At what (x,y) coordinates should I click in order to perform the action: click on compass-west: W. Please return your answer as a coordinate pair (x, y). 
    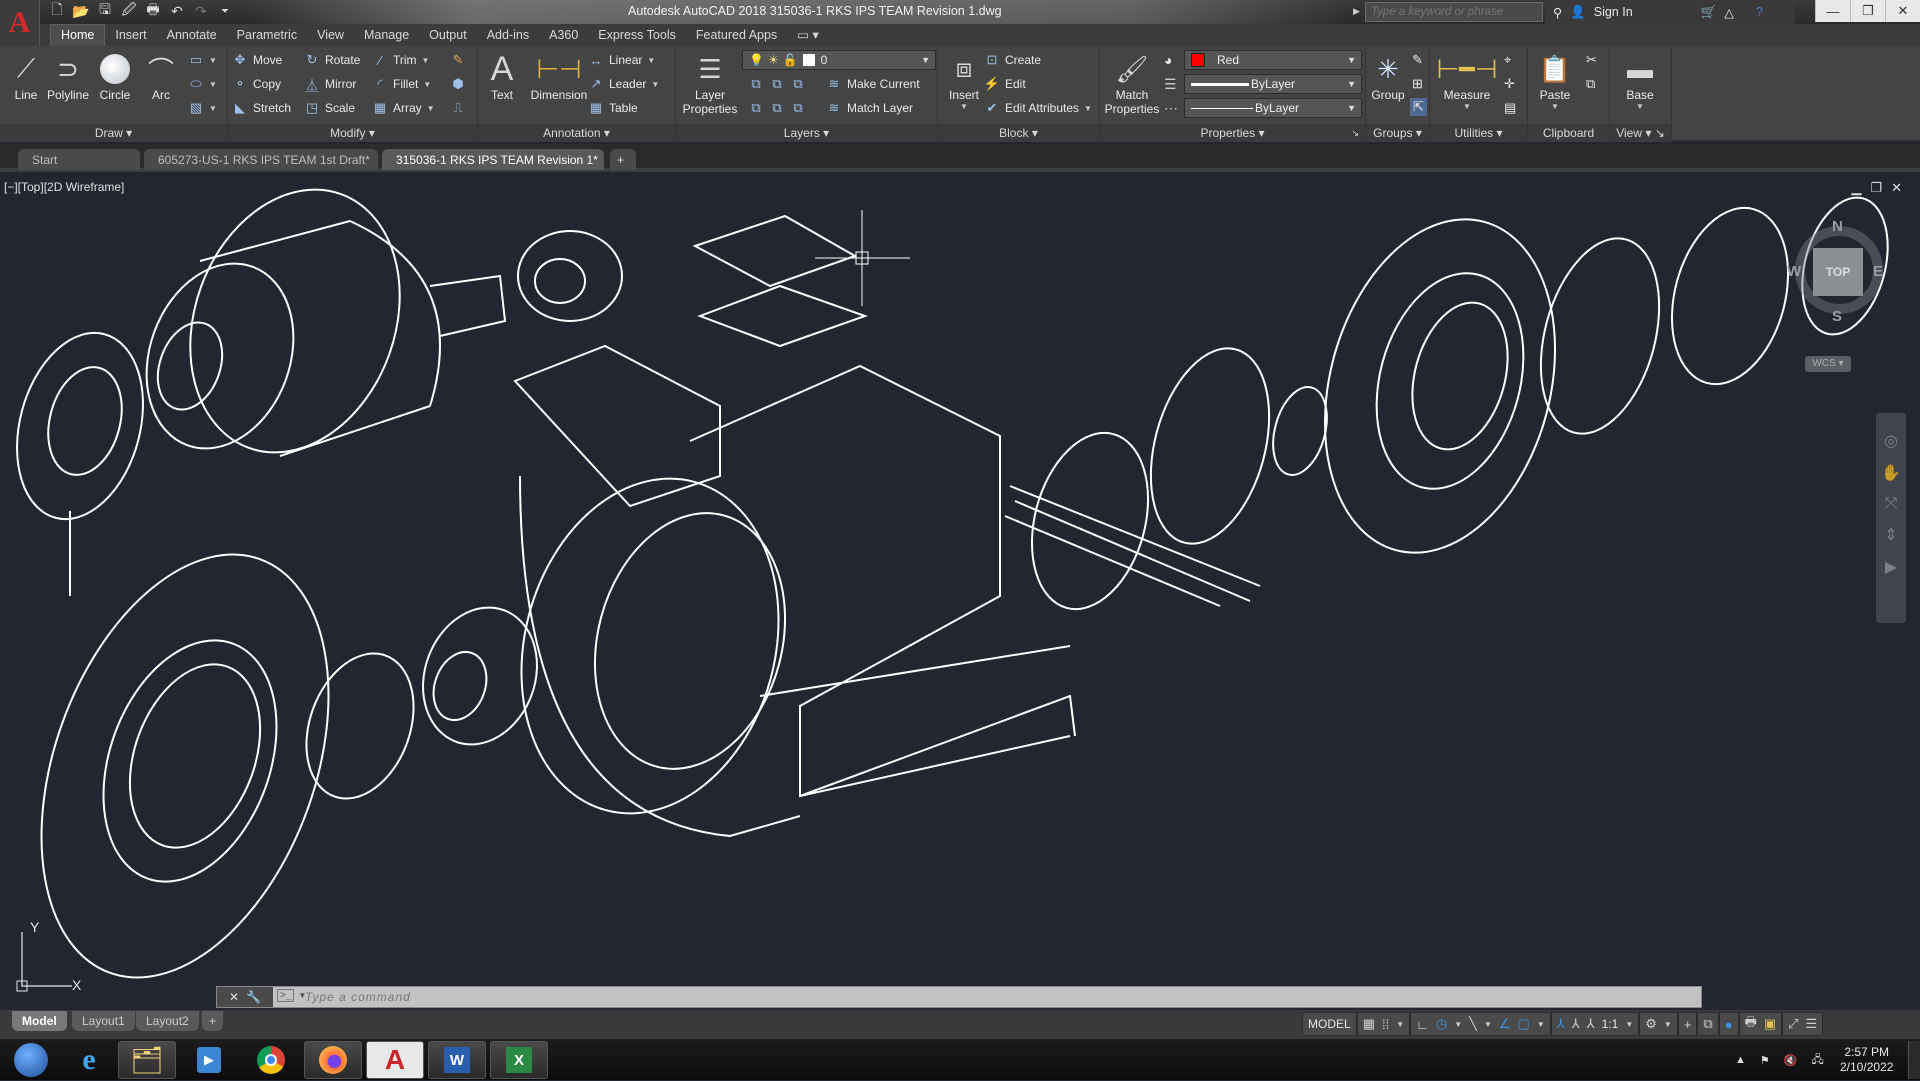
    Looking at the image, I should click on (1794, 271).